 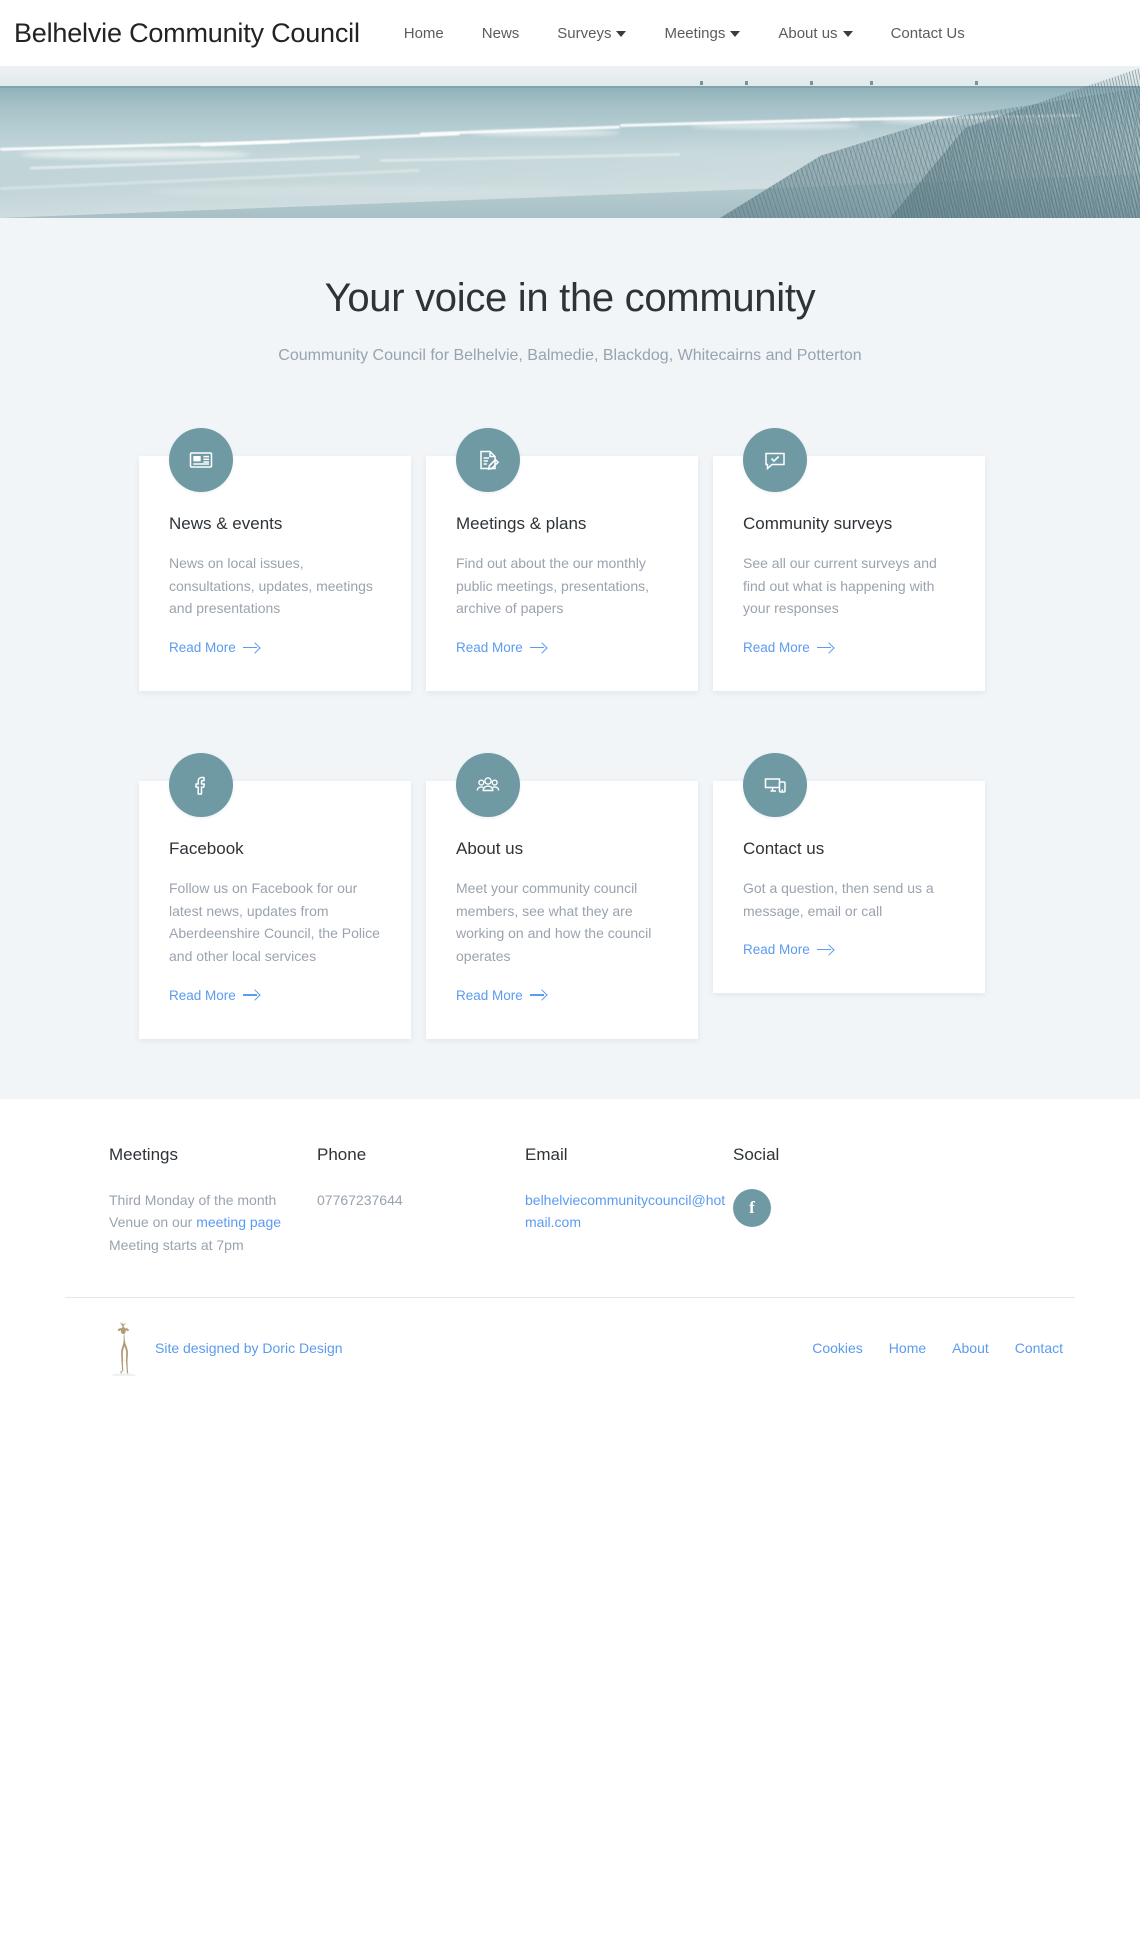 I want to click on speech-bubble-check-icon, so click(x=775, y=460).